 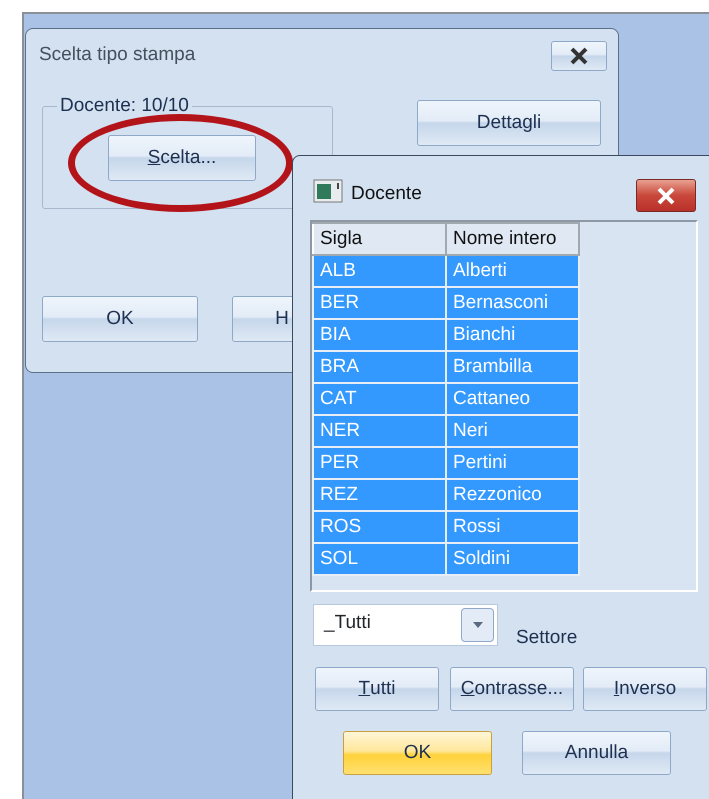 I want to click on table-cell: Pertini, so click(x=512, y=463).